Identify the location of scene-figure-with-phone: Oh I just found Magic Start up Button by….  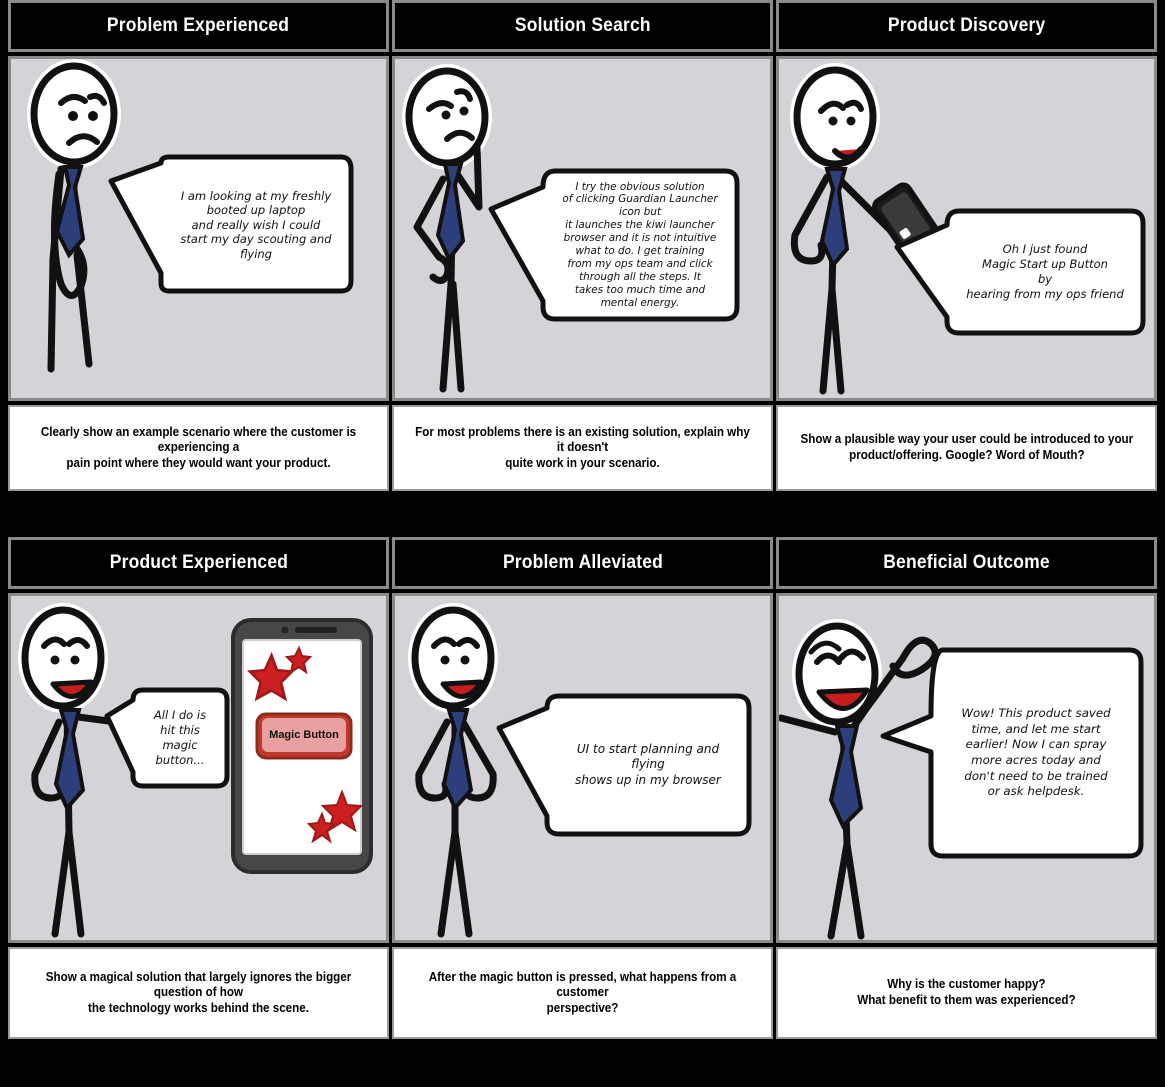
(968, 229).